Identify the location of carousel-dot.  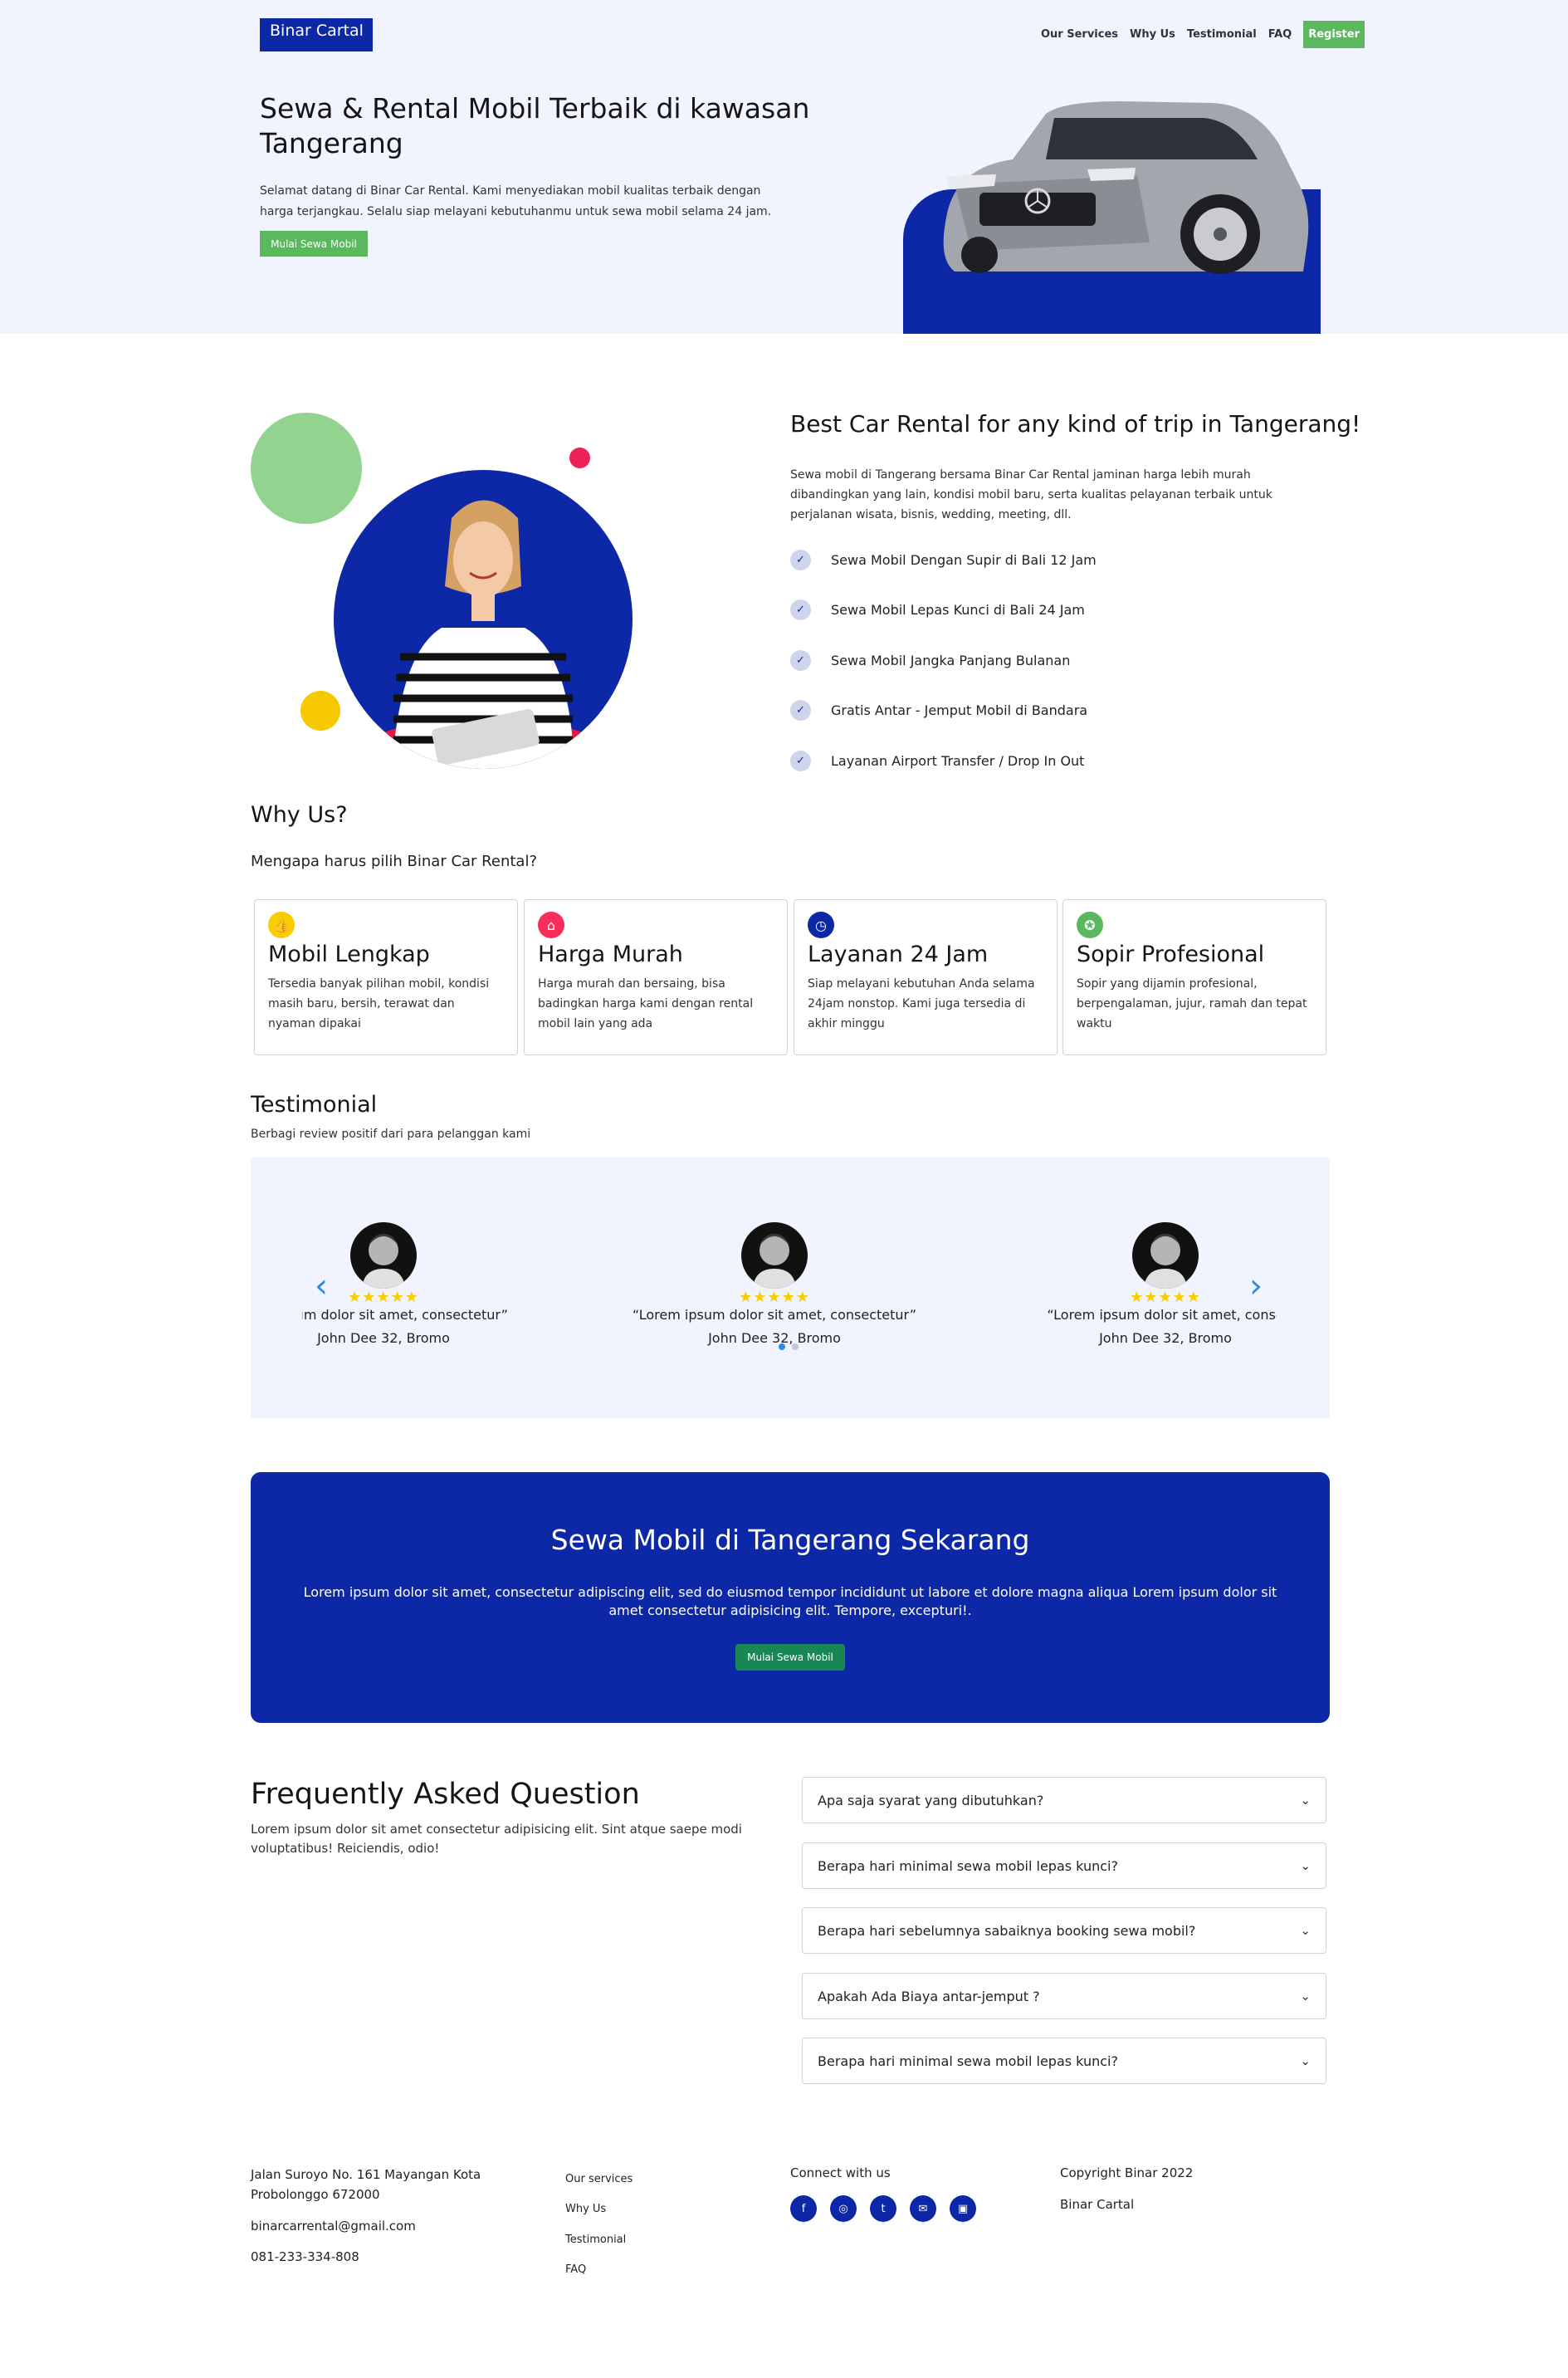
(796, 1346).